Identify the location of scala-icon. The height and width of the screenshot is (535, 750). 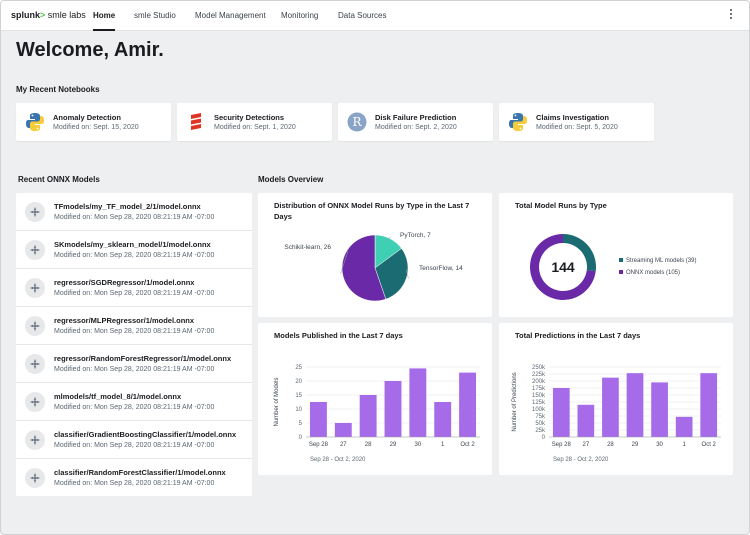
(196, 121).